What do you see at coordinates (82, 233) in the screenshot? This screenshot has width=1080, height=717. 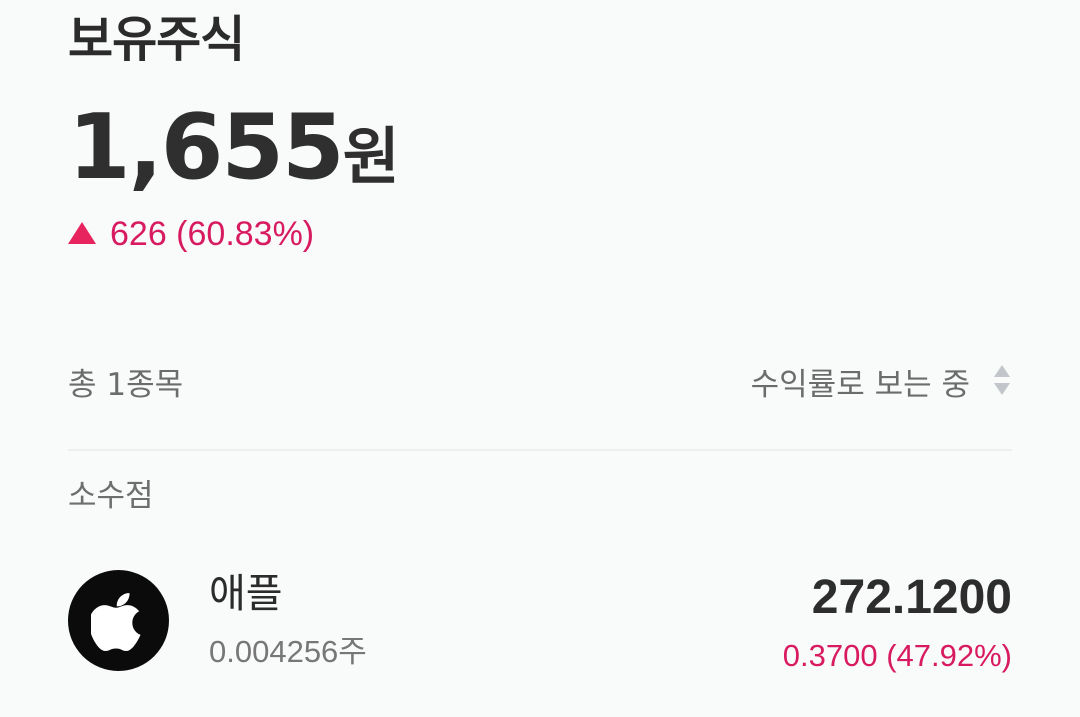 I see `triangle-up-icon` at bounding box center [82, 233].